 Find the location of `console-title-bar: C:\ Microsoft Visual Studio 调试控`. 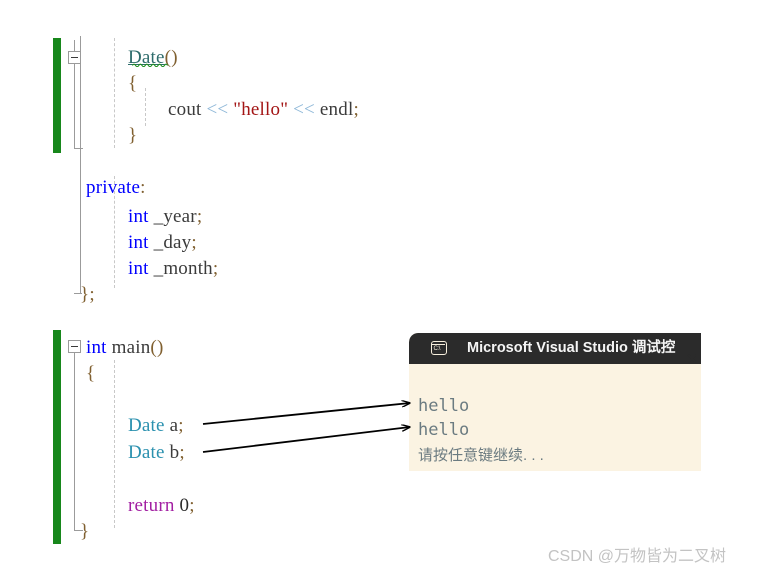

console-title-bar: C:\ Microsoft Visual Studio 调试控 is located at coordinates (555, 348).